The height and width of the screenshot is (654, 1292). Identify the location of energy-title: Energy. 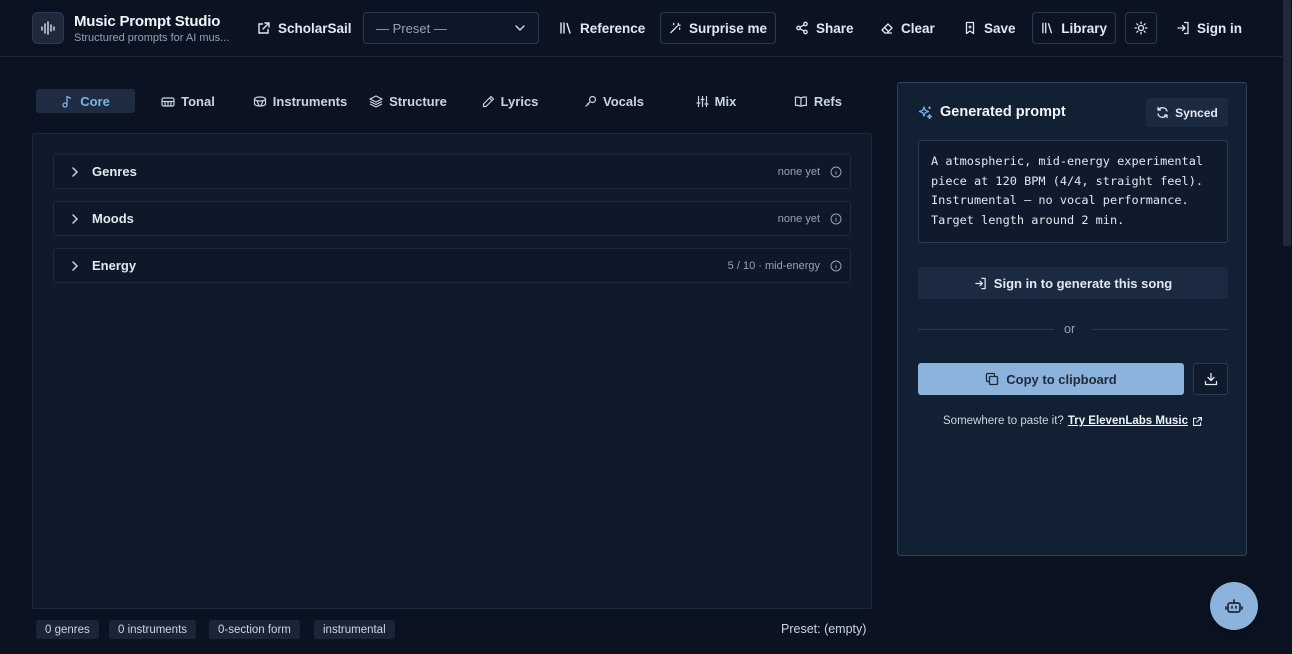
(114, 265).